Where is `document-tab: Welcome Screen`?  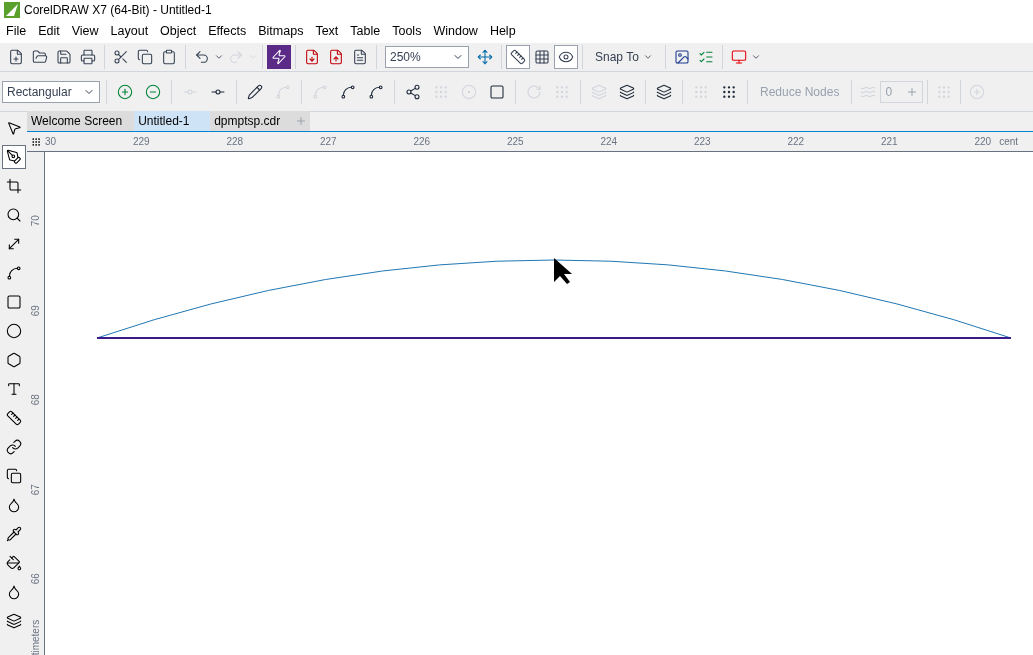
document-tab: Welcome Screen is located at coordinates (81, 121).